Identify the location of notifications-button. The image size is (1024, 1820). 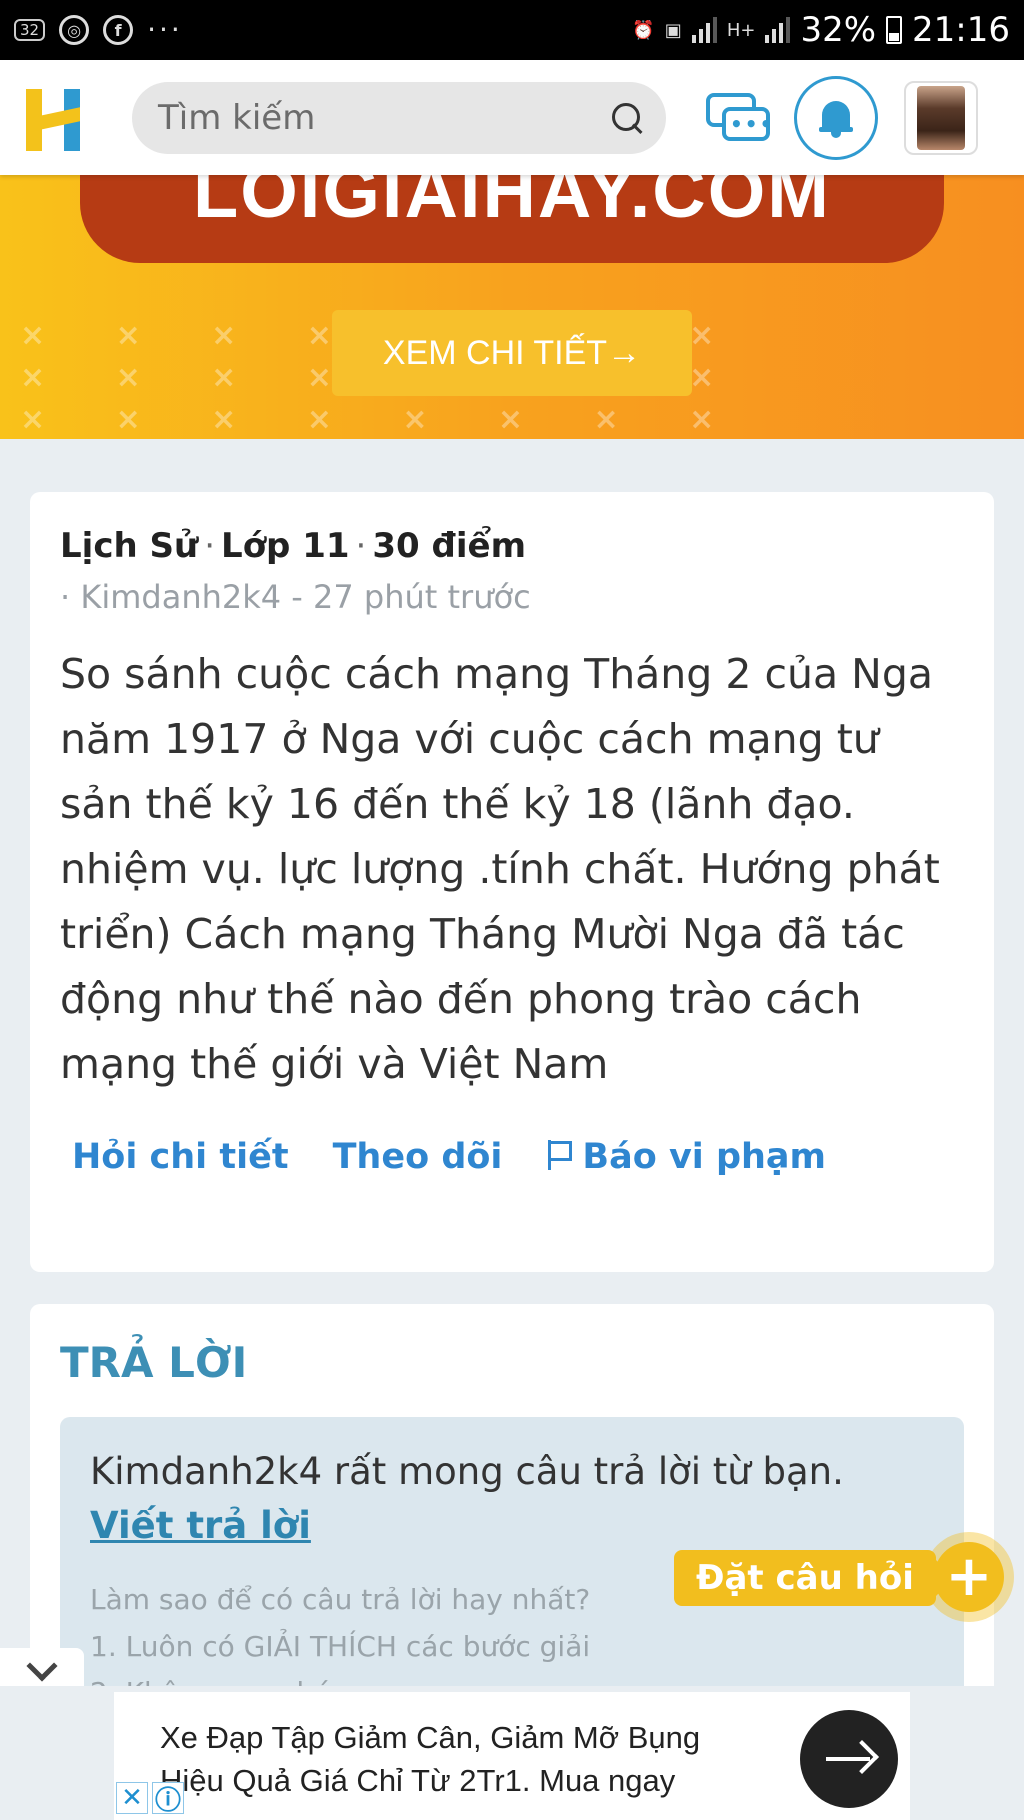
(836, 117).